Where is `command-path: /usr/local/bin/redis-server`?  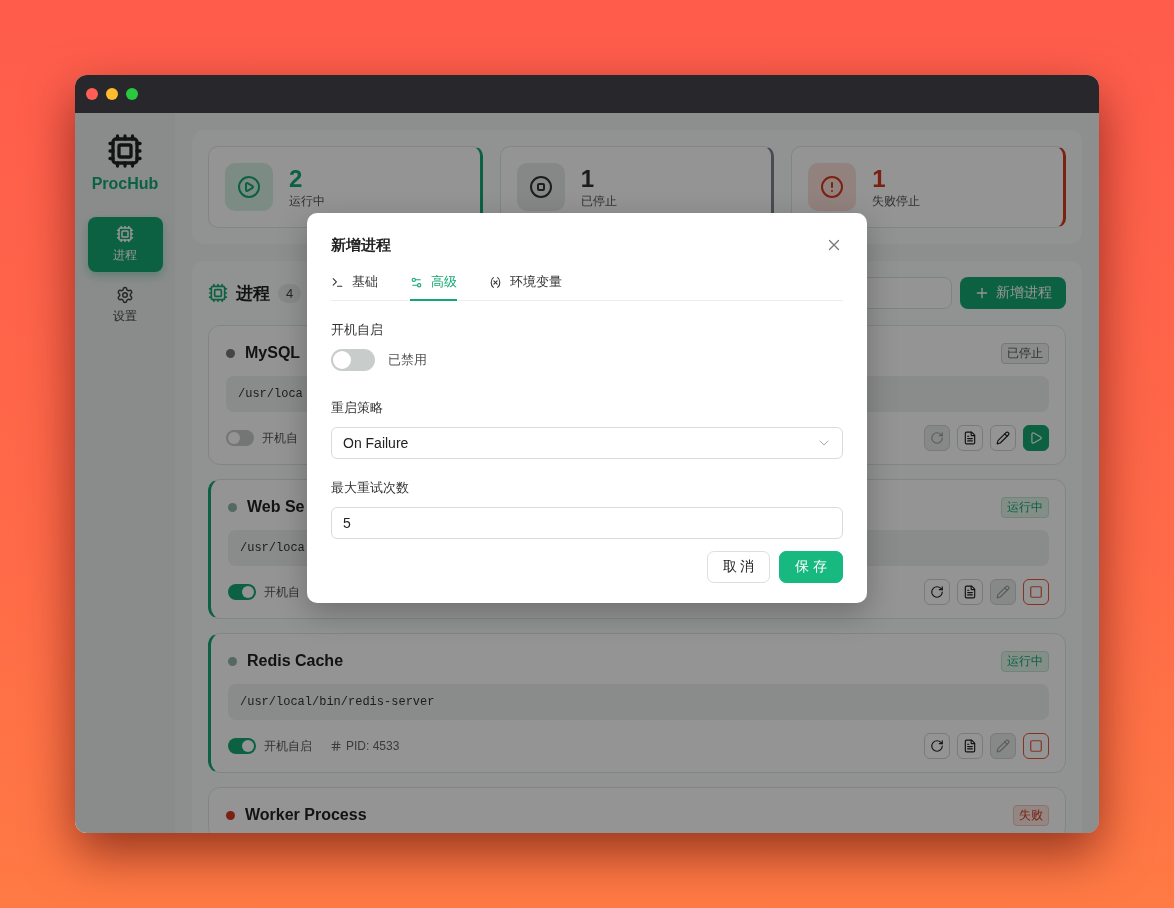 command-path: /usr/local/bin/redis-server is located at coordinates (638, 702).